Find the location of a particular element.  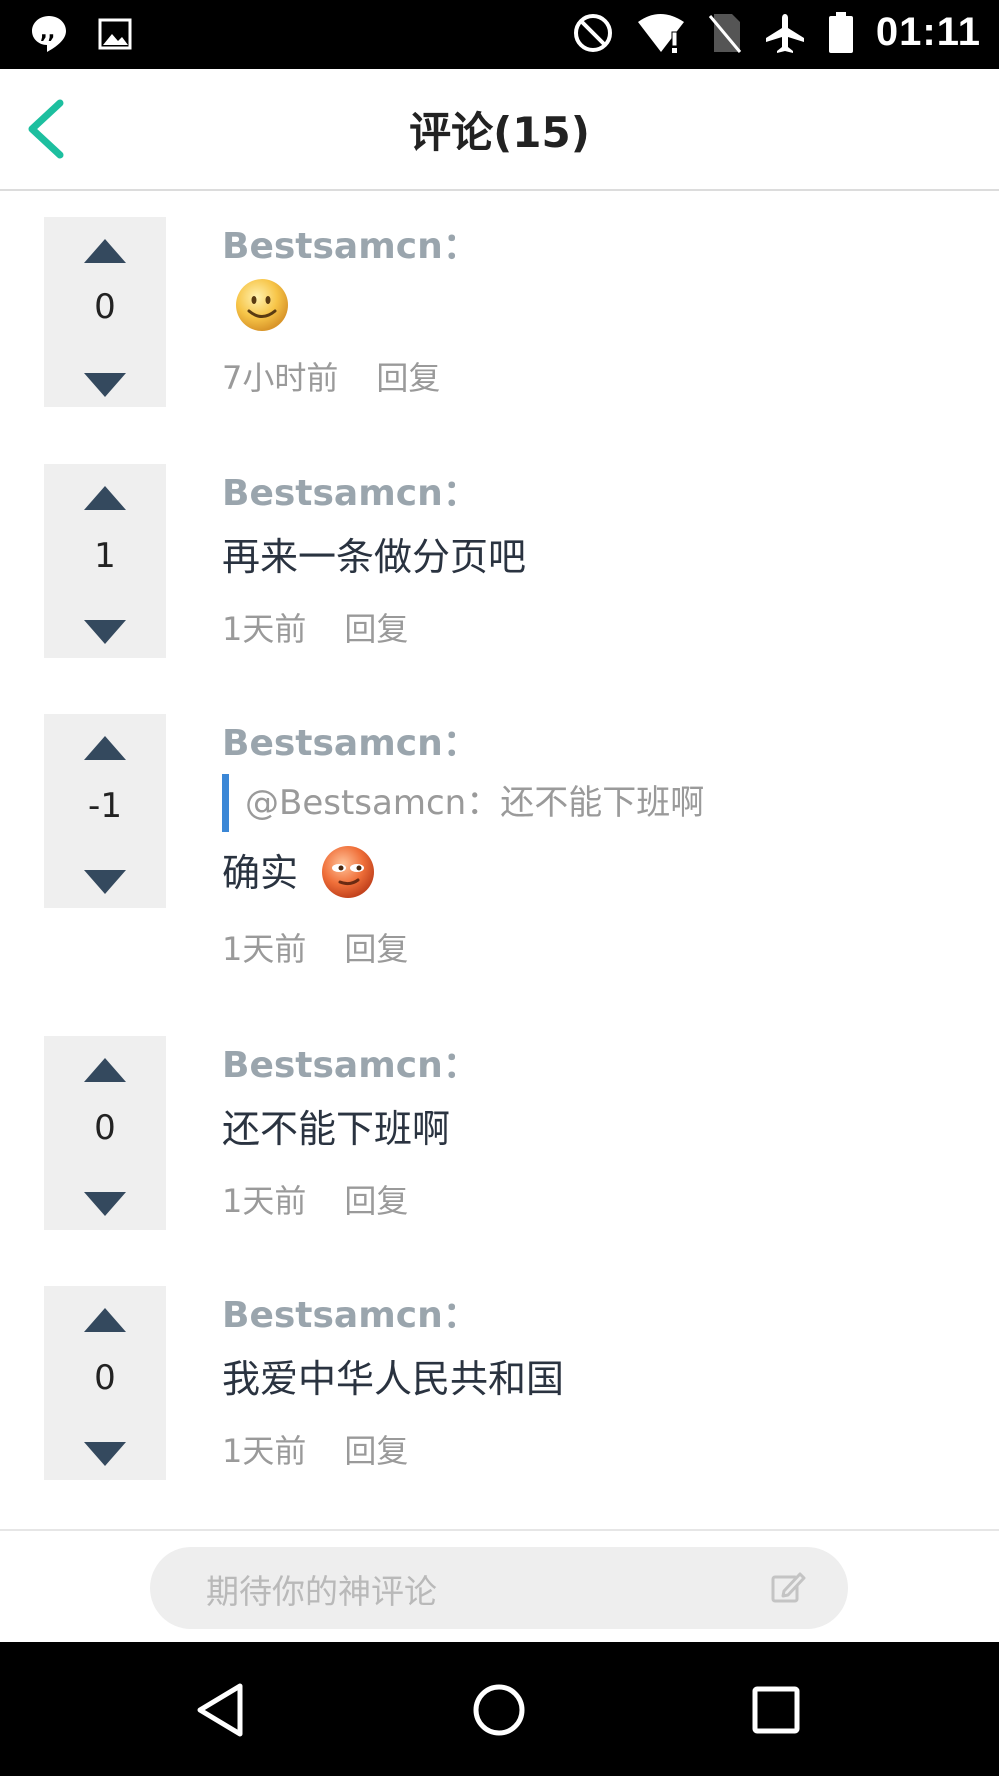

quoted-comment: @Bestsamcn：还不能下班啊 is located at coordinates (463, 803).